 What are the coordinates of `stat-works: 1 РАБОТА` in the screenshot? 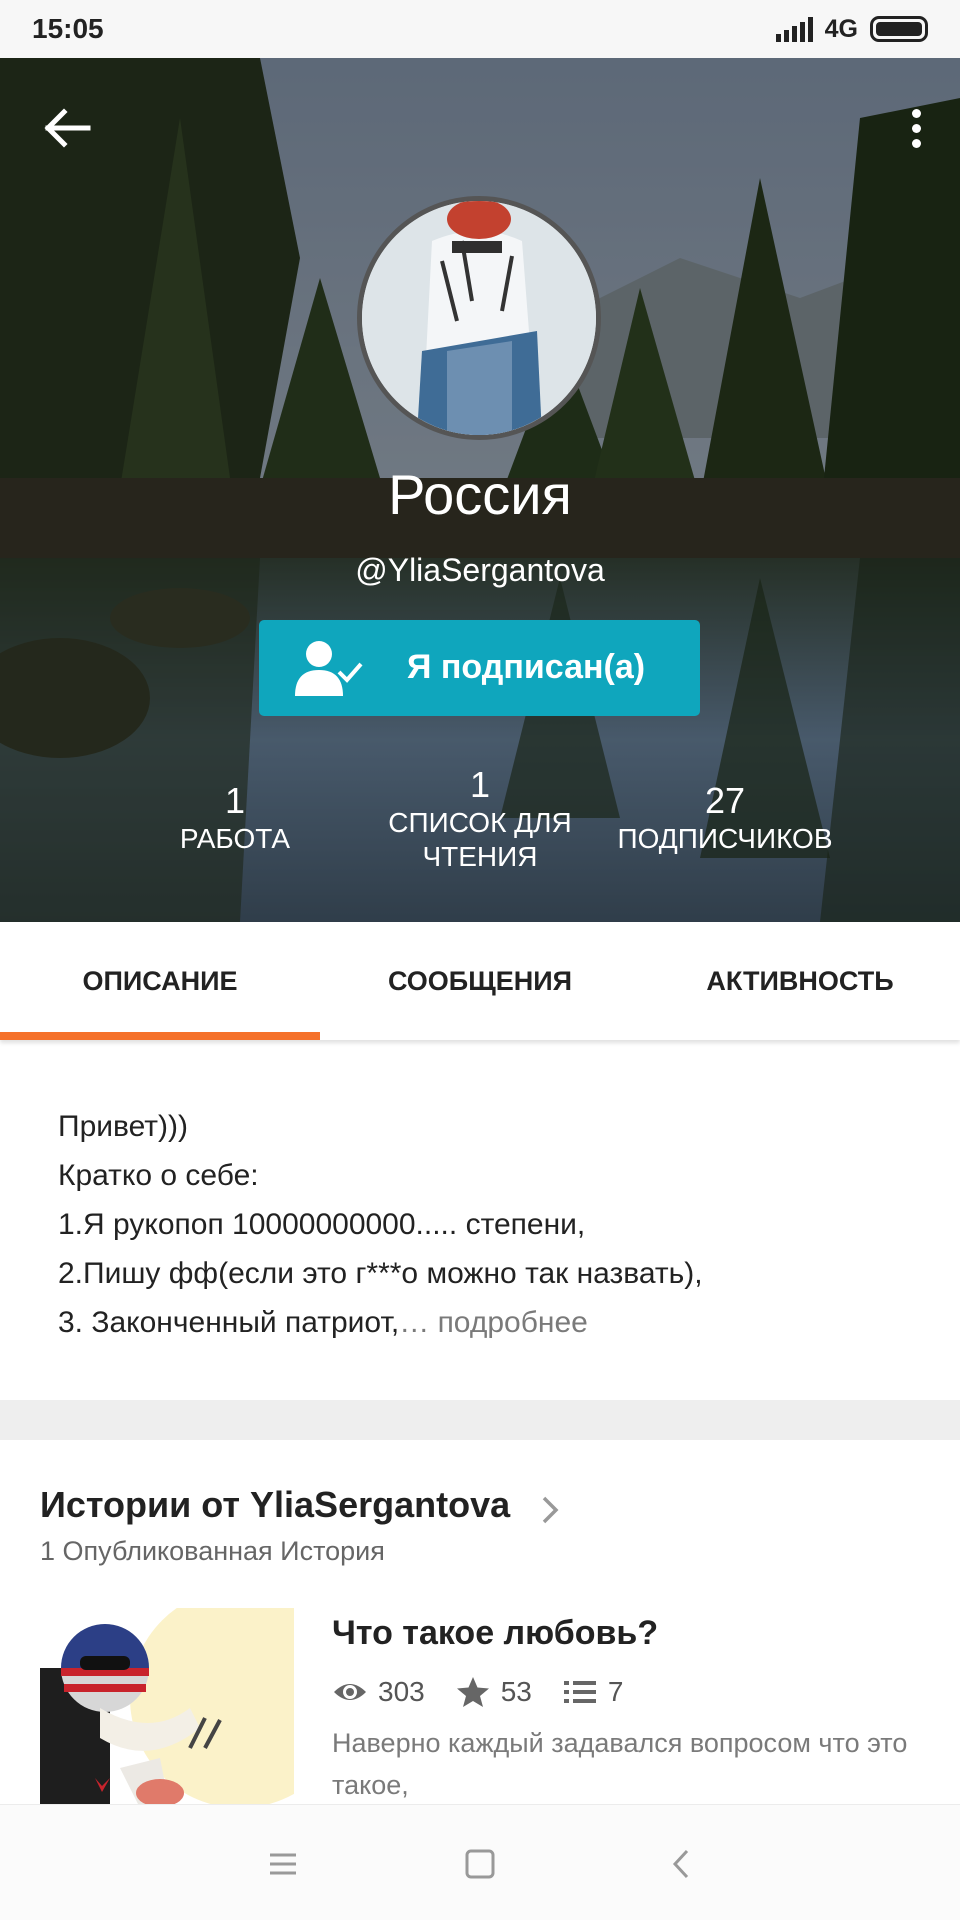 It's located at (235, 818).